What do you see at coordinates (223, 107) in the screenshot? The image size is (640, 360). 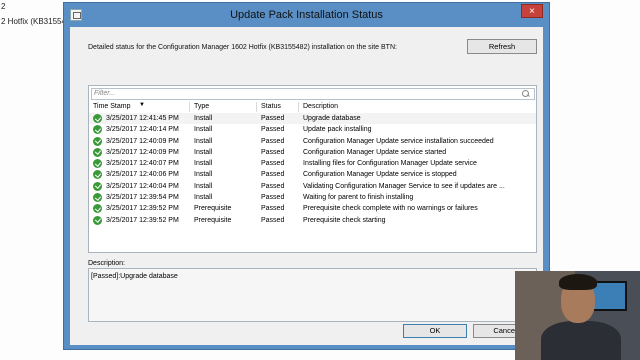 I see `column-header-type: Type` at bounding box center [223, 107].